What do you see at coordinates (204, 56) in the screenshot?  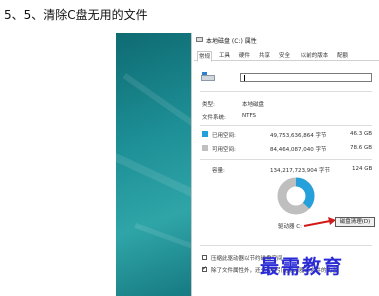 I see `tab-general: 常规` at bounding box center [204, 56].